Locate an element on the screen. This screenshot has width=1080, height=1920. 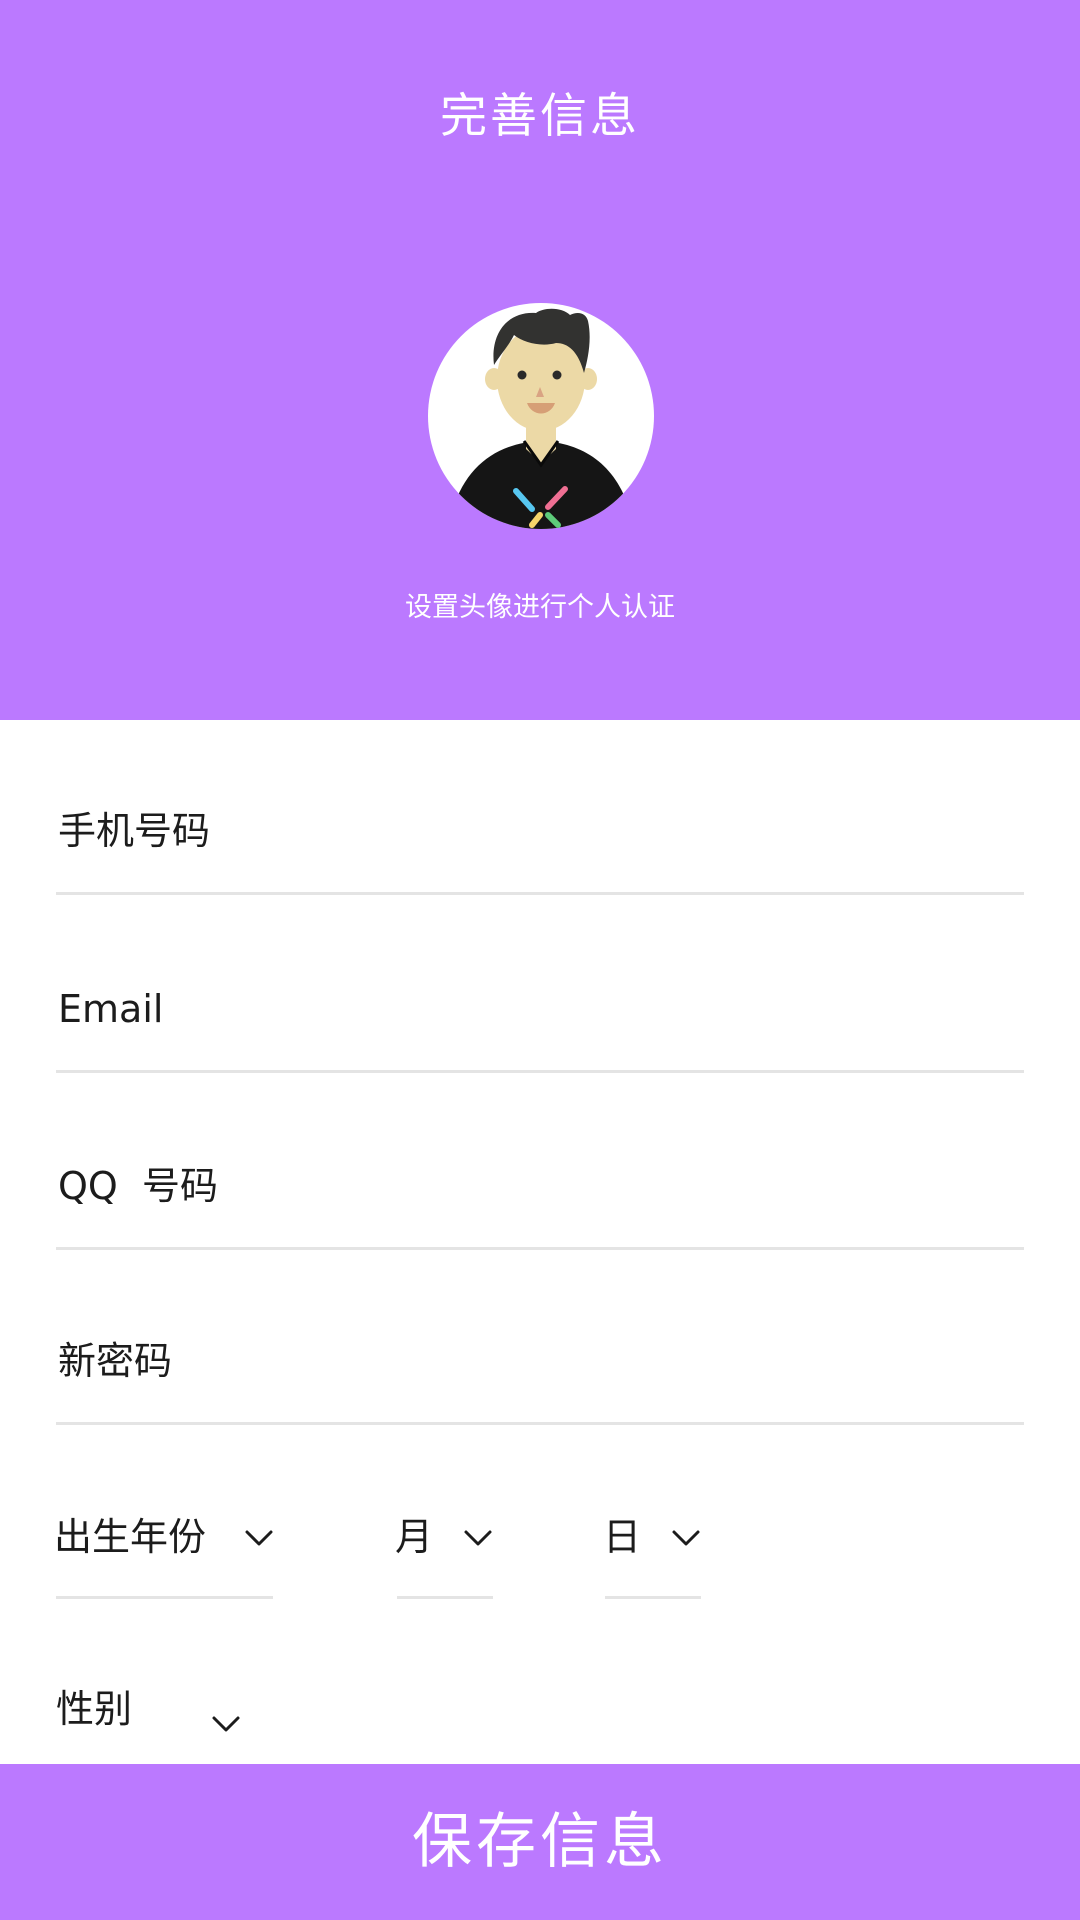
birth-year-select: 出生年份 is located at coordinates (163, 1533).